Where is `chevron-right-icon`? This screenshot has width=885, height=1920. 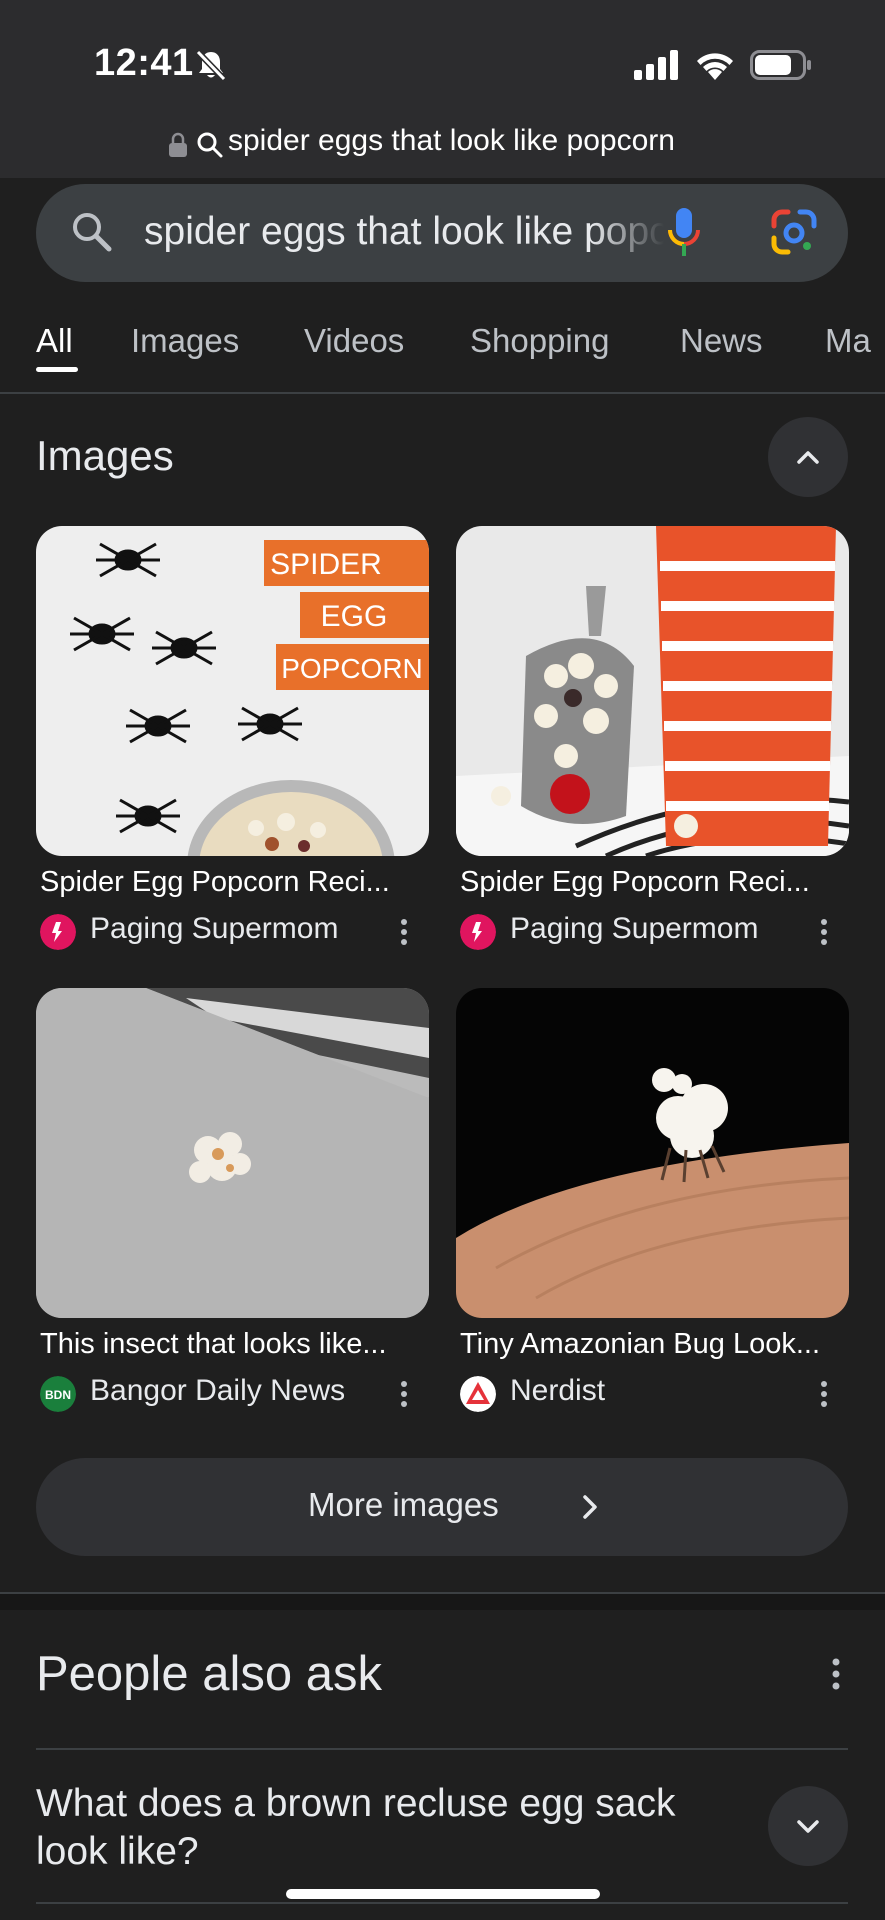 chevron-right-icon is located at coordinates (590, 1507).